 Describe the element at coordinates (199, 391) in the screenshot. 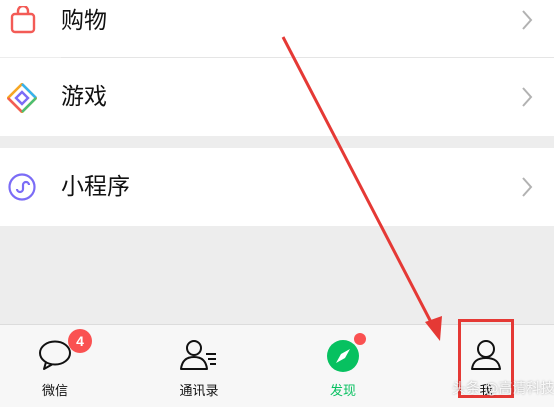

I see `tab-label: 通讯录` at that location.